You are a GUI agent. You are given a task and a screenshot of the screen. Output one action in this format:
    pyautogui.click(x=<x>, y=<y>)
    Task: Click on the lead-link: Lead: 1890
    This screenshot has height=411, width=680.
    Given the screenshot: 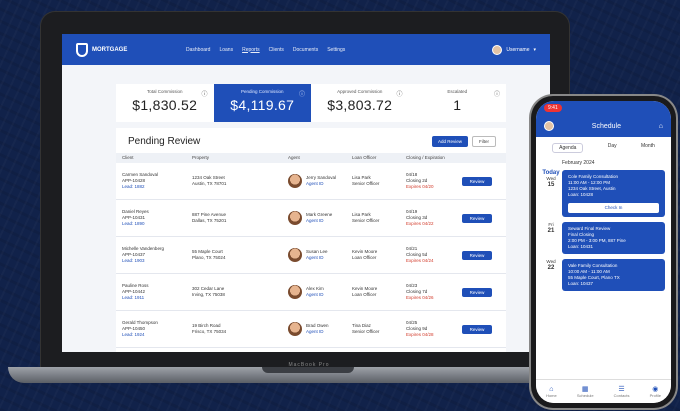 What is the action you would take?
    pyautogui.click(x=157, y=224)
    